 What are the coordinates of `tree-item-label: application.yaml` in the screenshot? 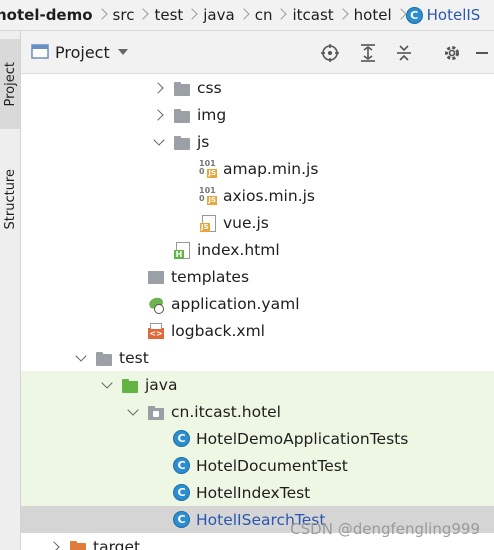 It's located at (235, 303).